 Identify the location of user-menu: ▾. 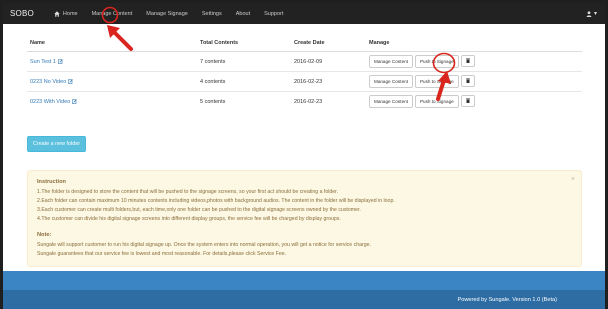
(591, 13).